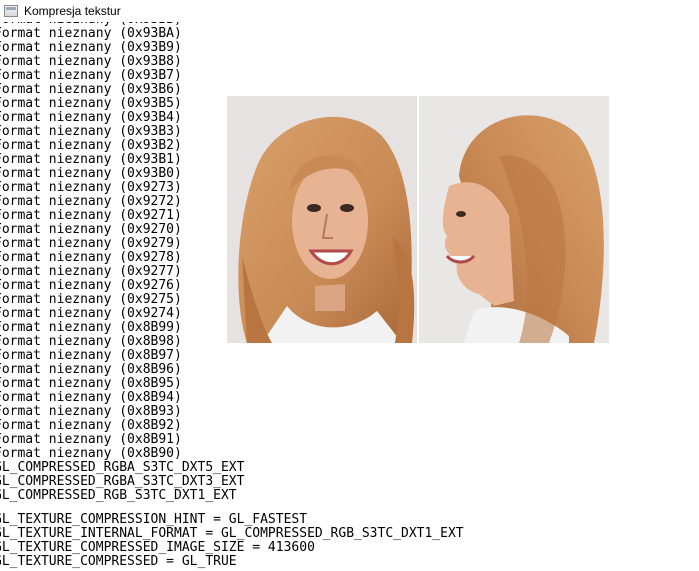 This screenshot has width=699, height=571. What do you see at coordinates (91, 411) in the screenshot?
I see `unknown-format-line: Format nieznany (0x8B93)` at bounding box center [91, 411].